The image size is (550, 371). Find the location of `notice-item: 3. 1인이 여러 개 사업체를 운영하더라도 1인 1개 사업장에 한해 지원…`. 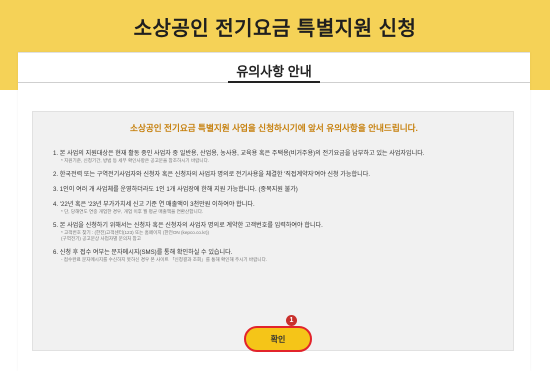

notice-item: 3. 1인이 여러 개 사업체를 운영하더라도 1인 1개 사업장에 한해 지원… is located at coordinates (278, 190).